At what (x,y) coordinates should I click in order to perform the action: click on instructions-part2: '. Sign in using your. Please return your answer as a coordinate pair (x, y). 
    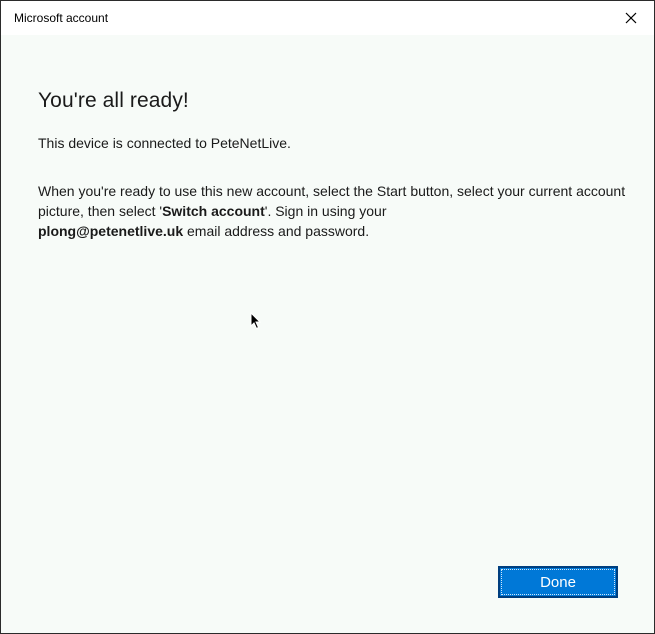
    Looking at the image, I should click on (325, 211).